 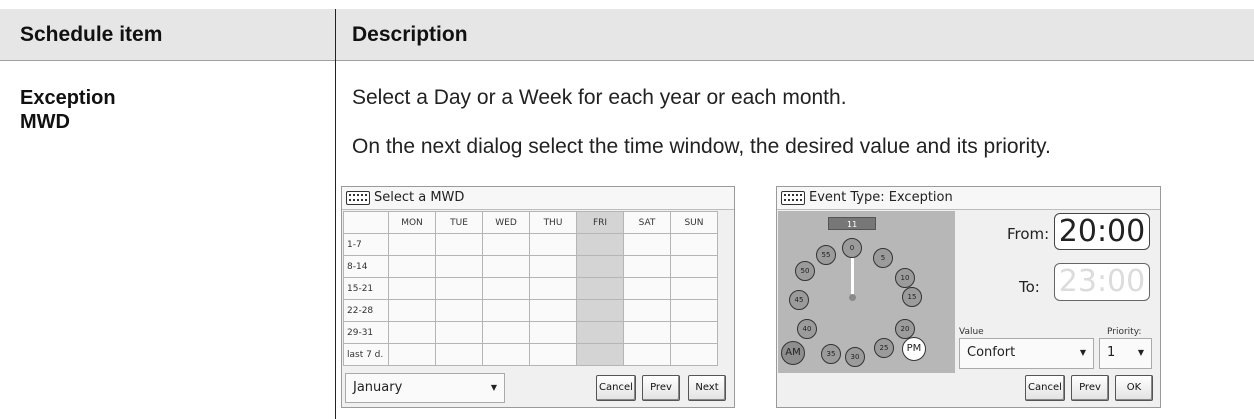 I want to click on event-dialog-title: Event Type: Exception, so click(x=881, y=197).